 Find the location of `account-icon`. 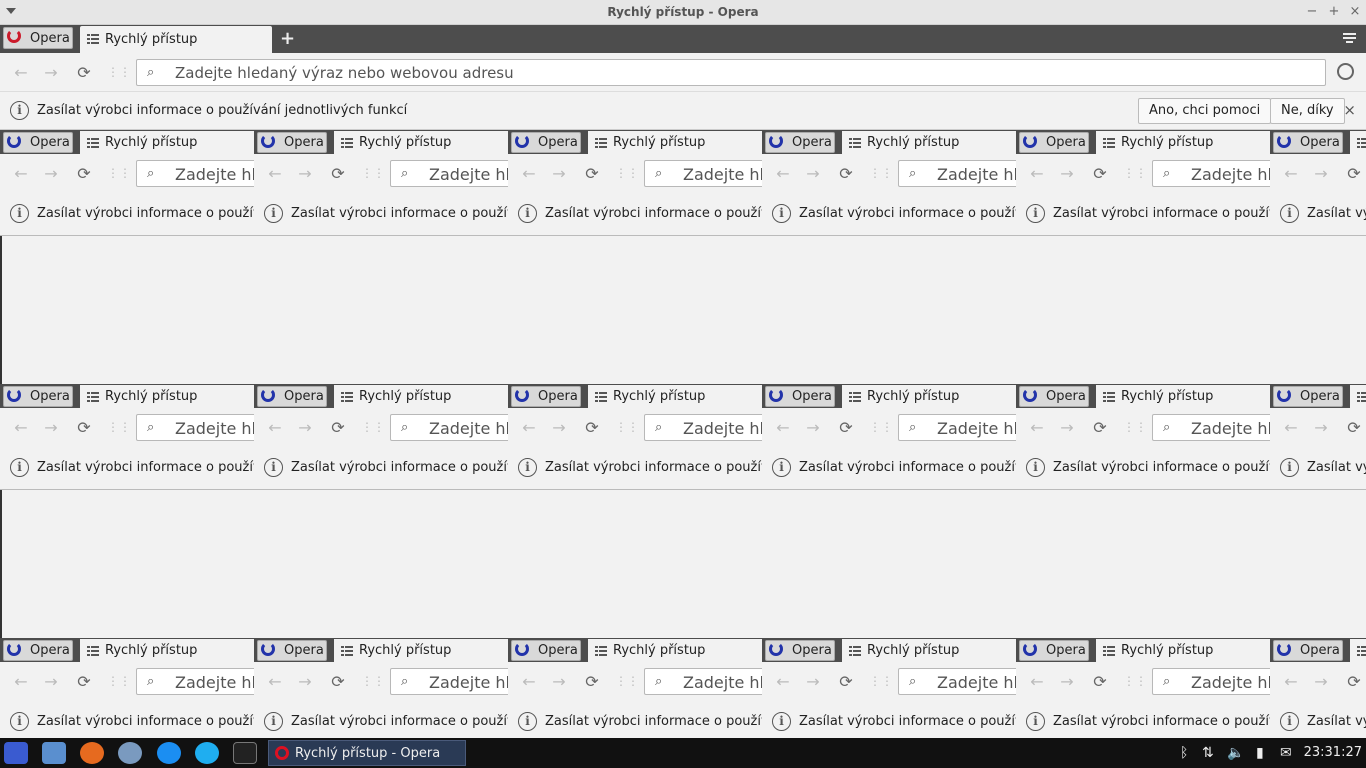

account-icon is located at coordinates (1345, 71).